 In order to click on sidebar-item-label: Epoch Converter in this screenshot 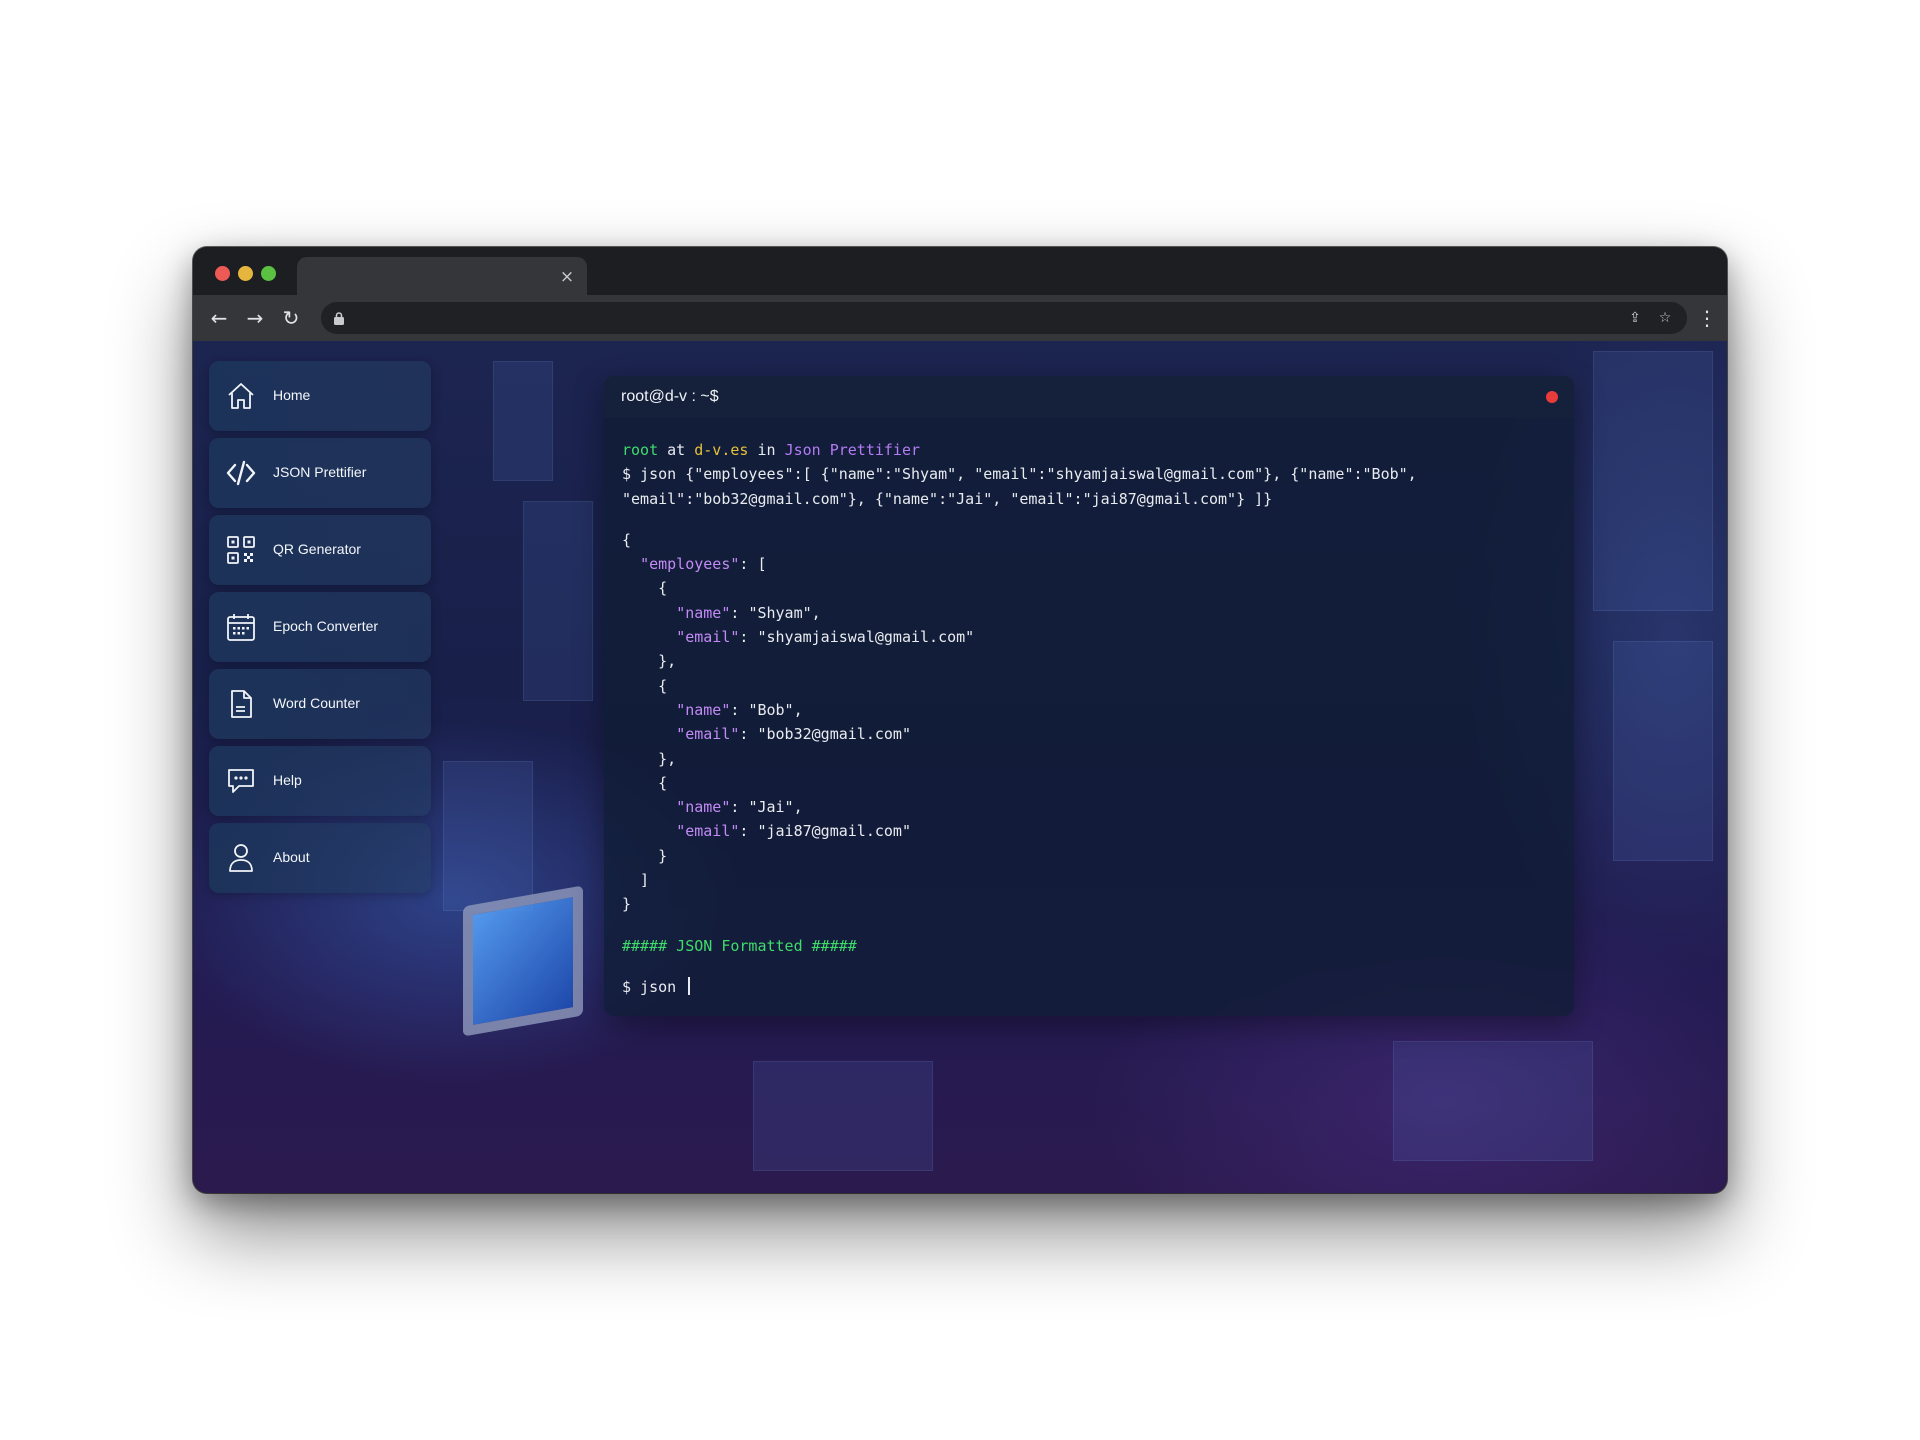, I will do `click(326, 626)`.